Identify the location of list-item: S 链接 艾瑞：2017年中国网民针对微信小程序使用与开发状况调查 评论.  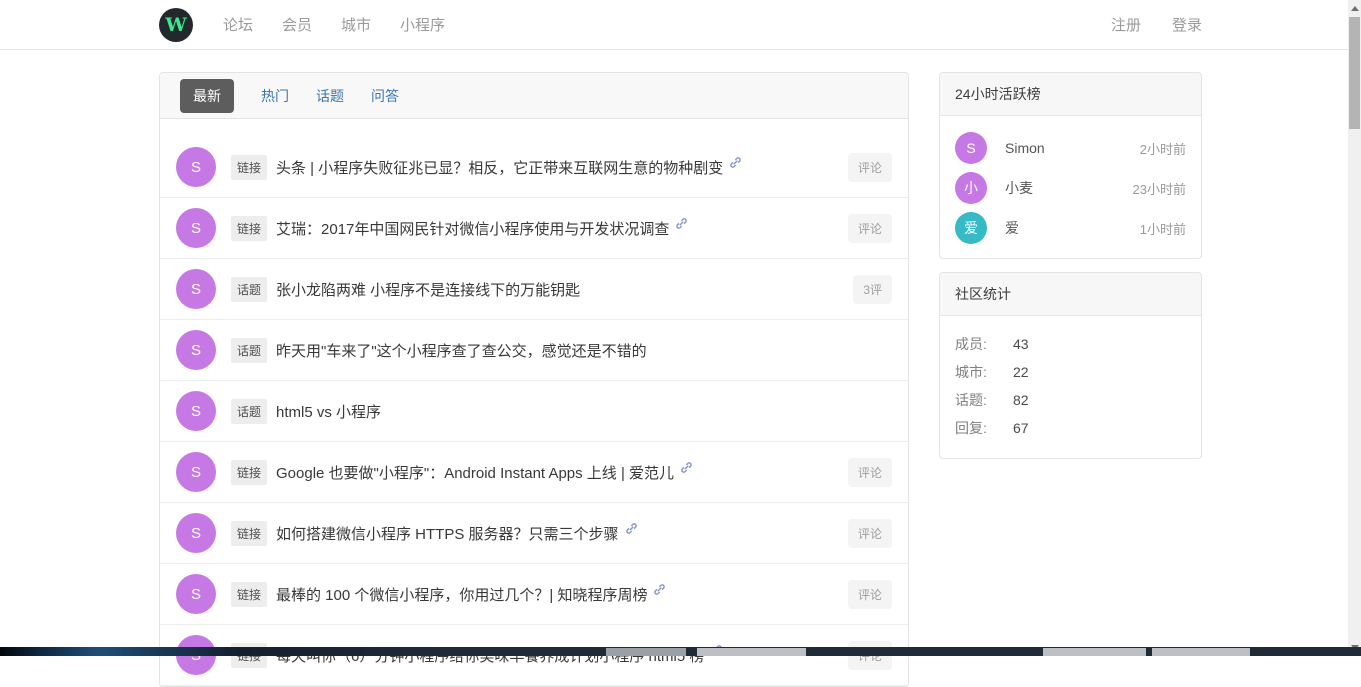
(534, 228).